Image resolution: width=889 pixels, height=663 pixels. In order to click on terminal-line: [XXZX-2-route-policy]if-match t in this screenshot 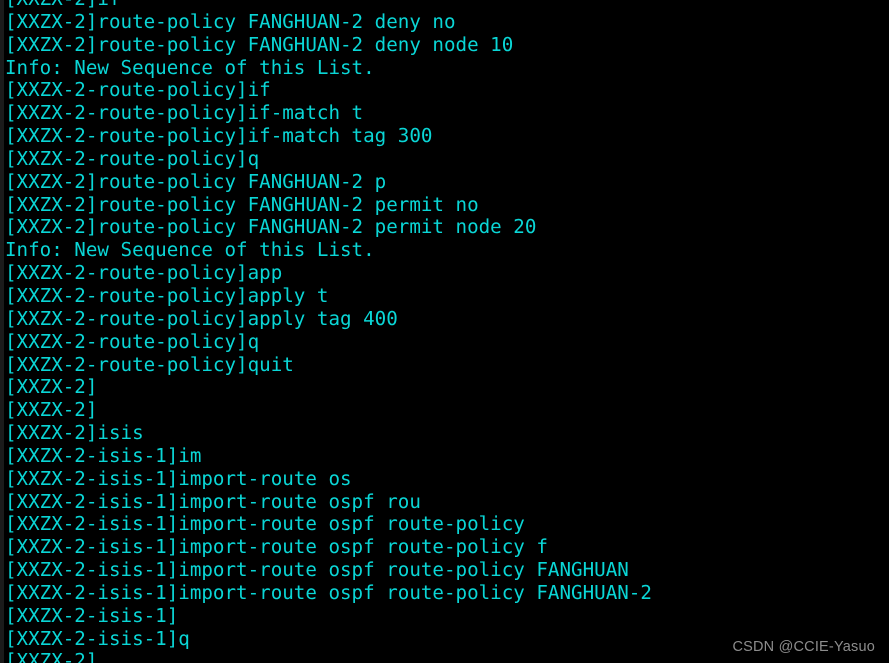, I will do `click(184, 113)`.